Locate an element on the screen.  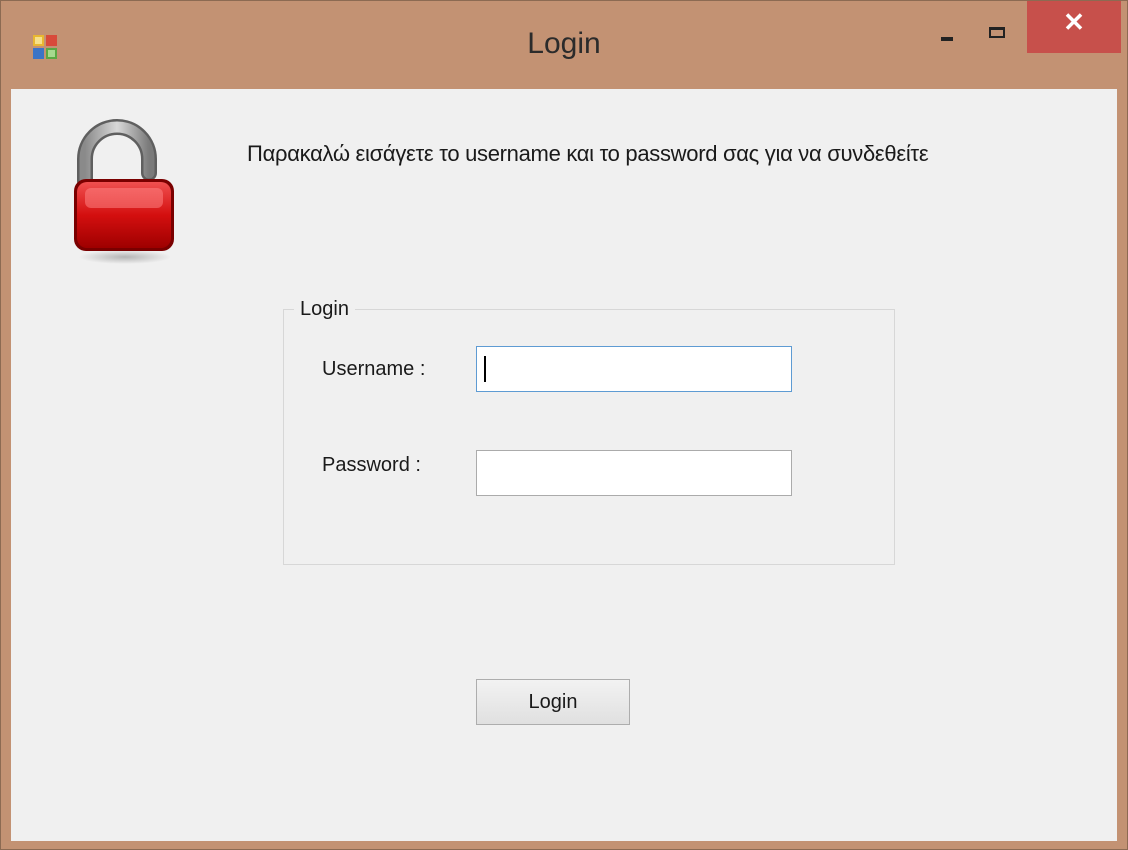
minimize-icon is located at coordinates (947, 39).